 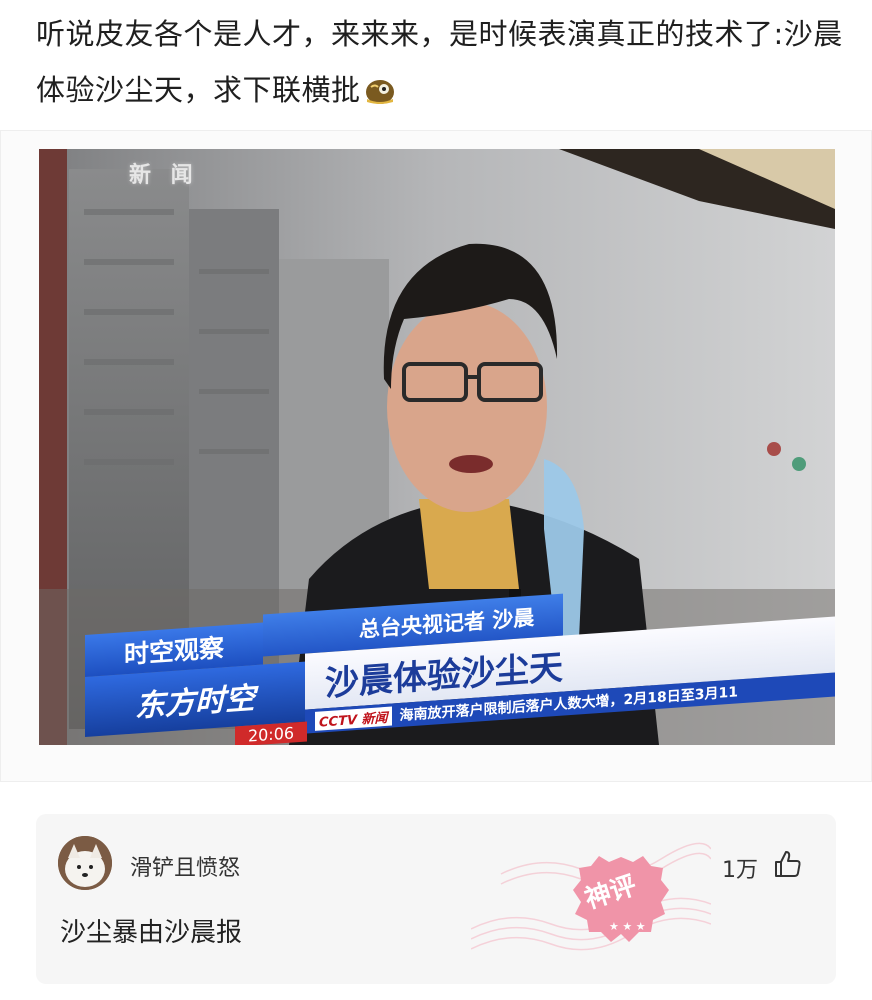 What do you see at coordinates (380, 85) in the screenshot?
I see `smug-face-emoji-icon` at bounding box center [380, 85].